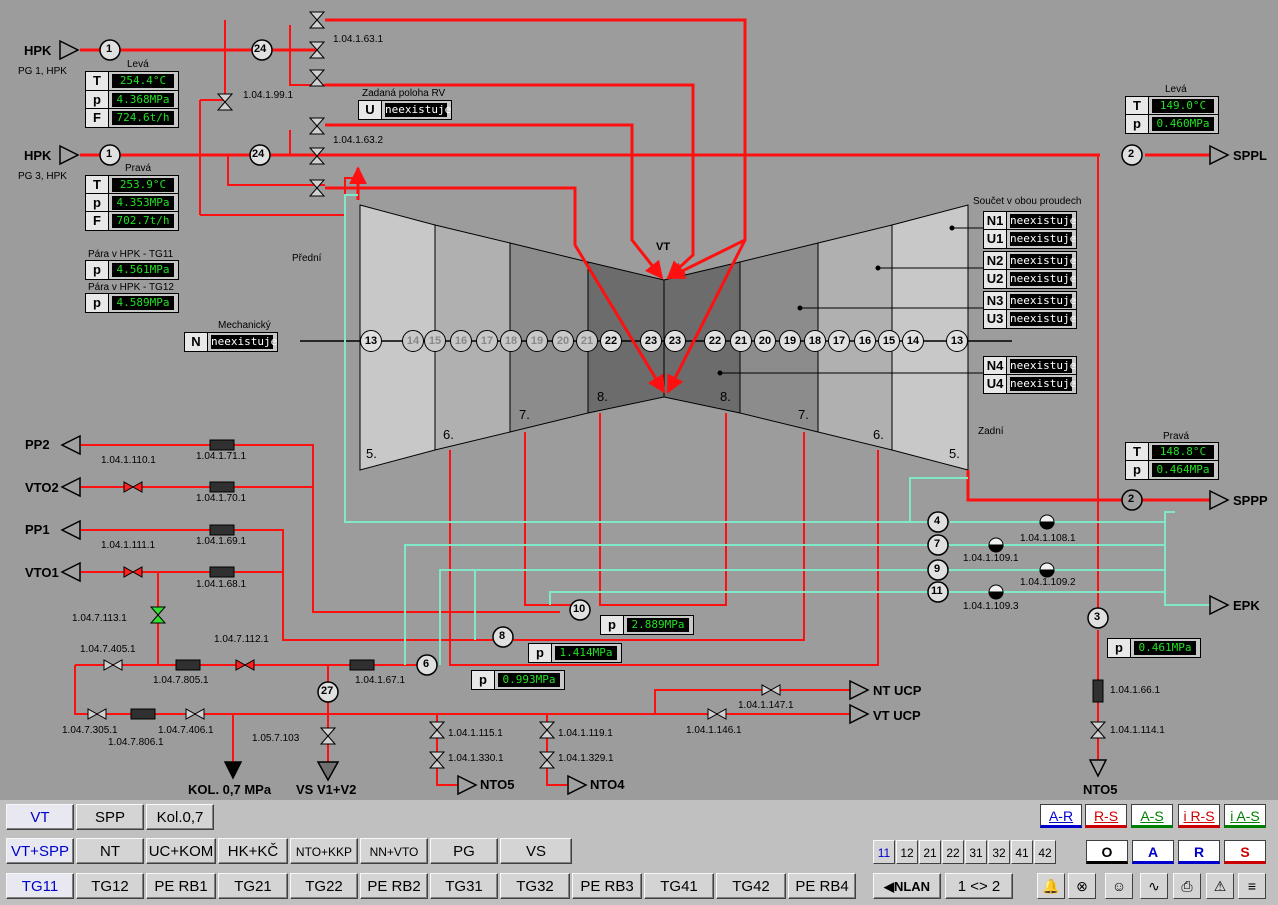 The height and width of the screenshot is (905, 1278). What do you see at coordinates (464, 851) in the screenshot?
I see `nav-button: PG` at bounding box center [464, 851].